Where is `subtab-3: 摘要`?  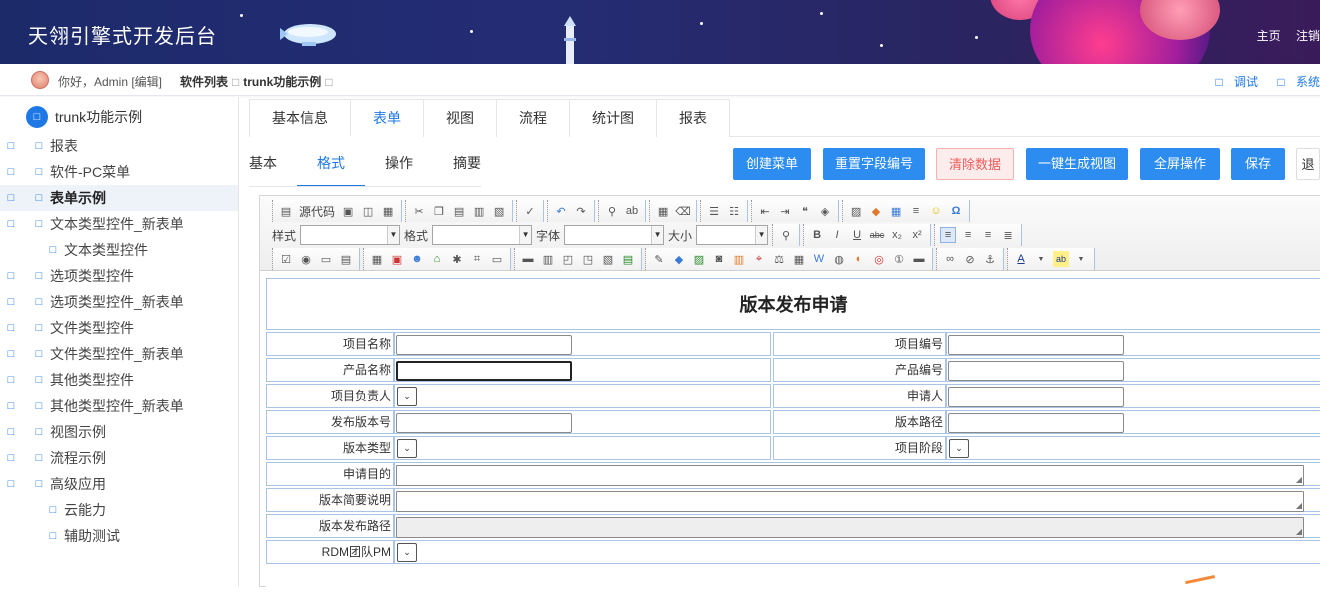
subtab-3: 摘要 is located at coordinates (467, 167).